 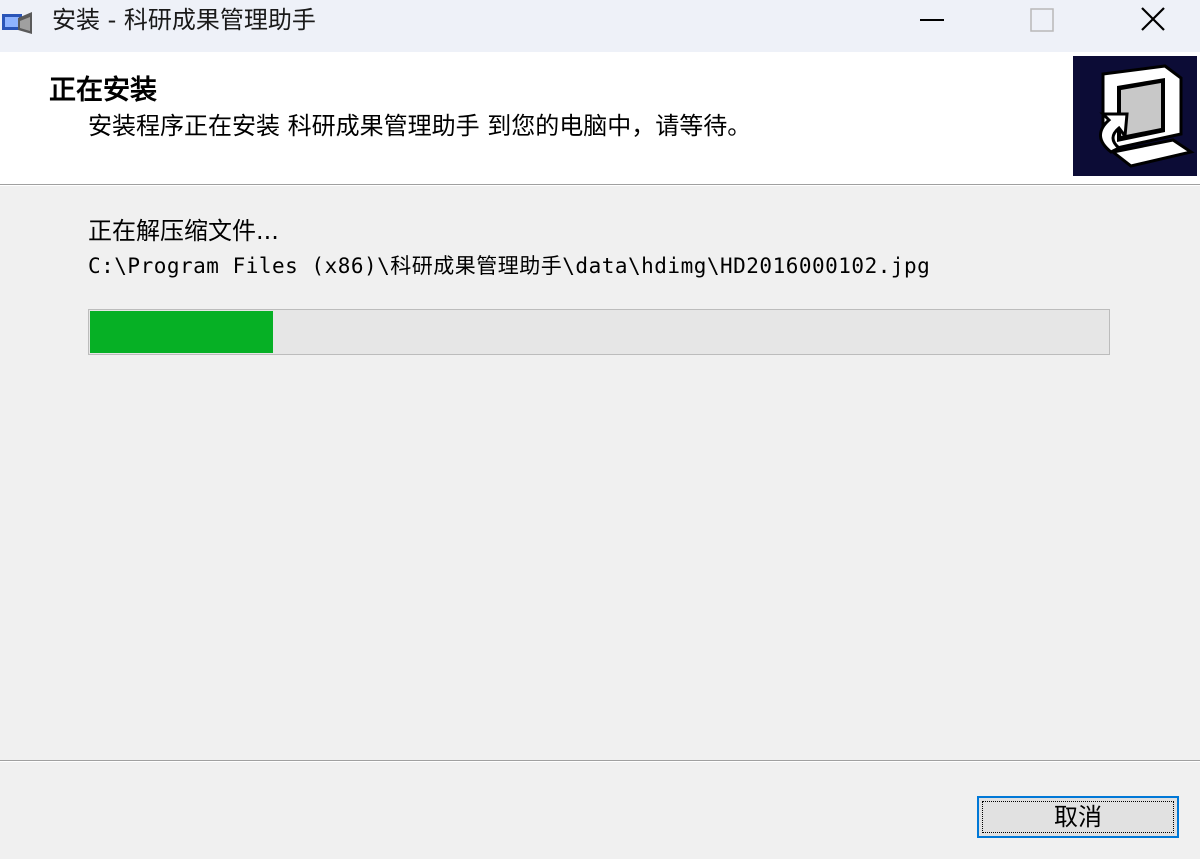 What do you see at coordinates (184, 20) in the screenshot?
I see `window-title: 安装 - 科研成果管理助手` at bounding box center [184, 20].